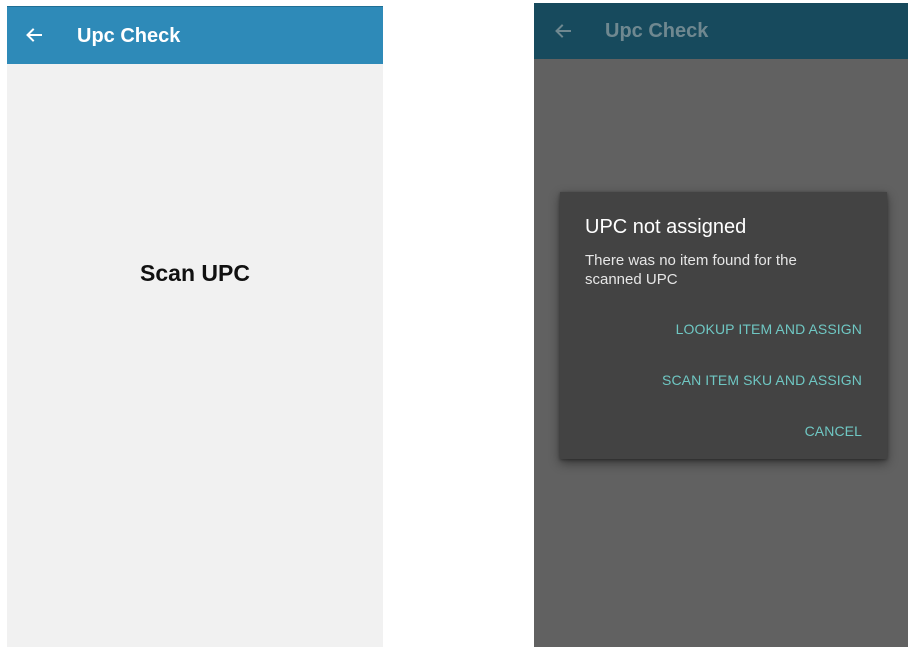 Image resolution: width=908 pixels, height=647 pixels. I want to click on scan-item-sku-and-assign-button: SCAN ITEM SKU AND ASSIGN, so click(762, 380).